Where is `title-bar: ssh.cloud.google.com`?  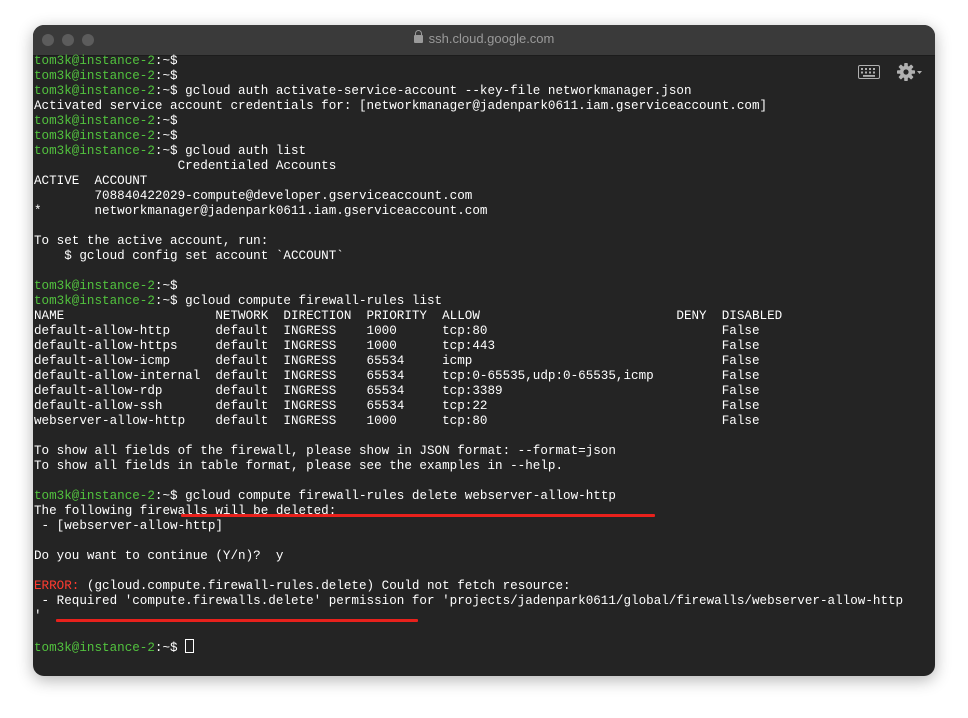
title-bar: ssh.cloud.google.com is located at coordinates (484, 40).